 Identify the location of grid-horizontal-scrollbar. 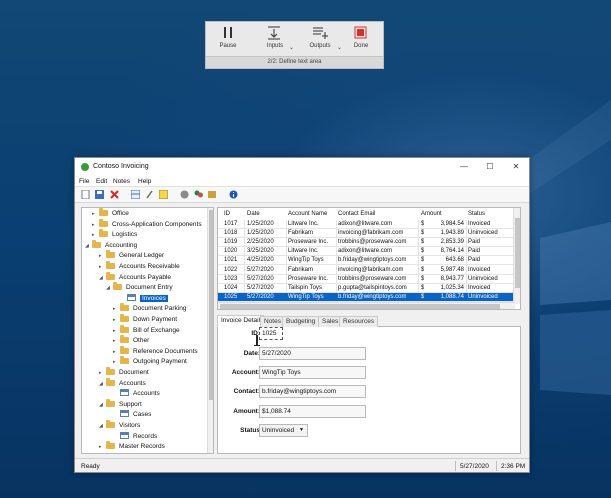
(366, 305).